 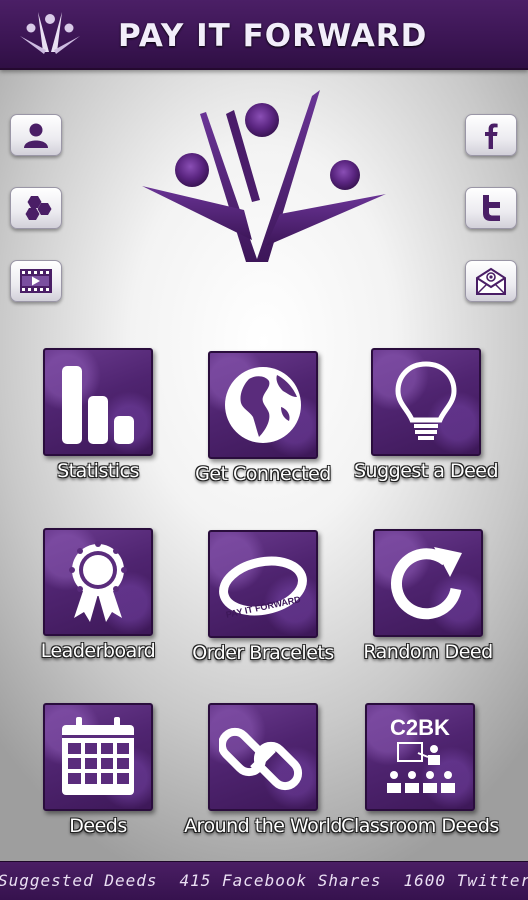 I want to click on email-icon, so click(x=491, y=281).